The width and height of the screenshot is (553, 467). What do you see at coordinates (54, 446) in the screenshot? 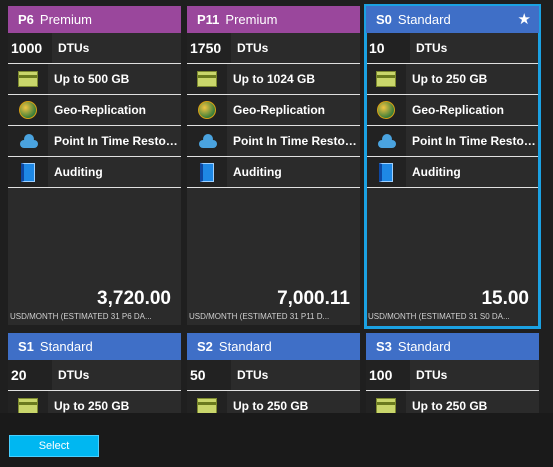
I see `select-button: Select` at bounding box center [54, 446].